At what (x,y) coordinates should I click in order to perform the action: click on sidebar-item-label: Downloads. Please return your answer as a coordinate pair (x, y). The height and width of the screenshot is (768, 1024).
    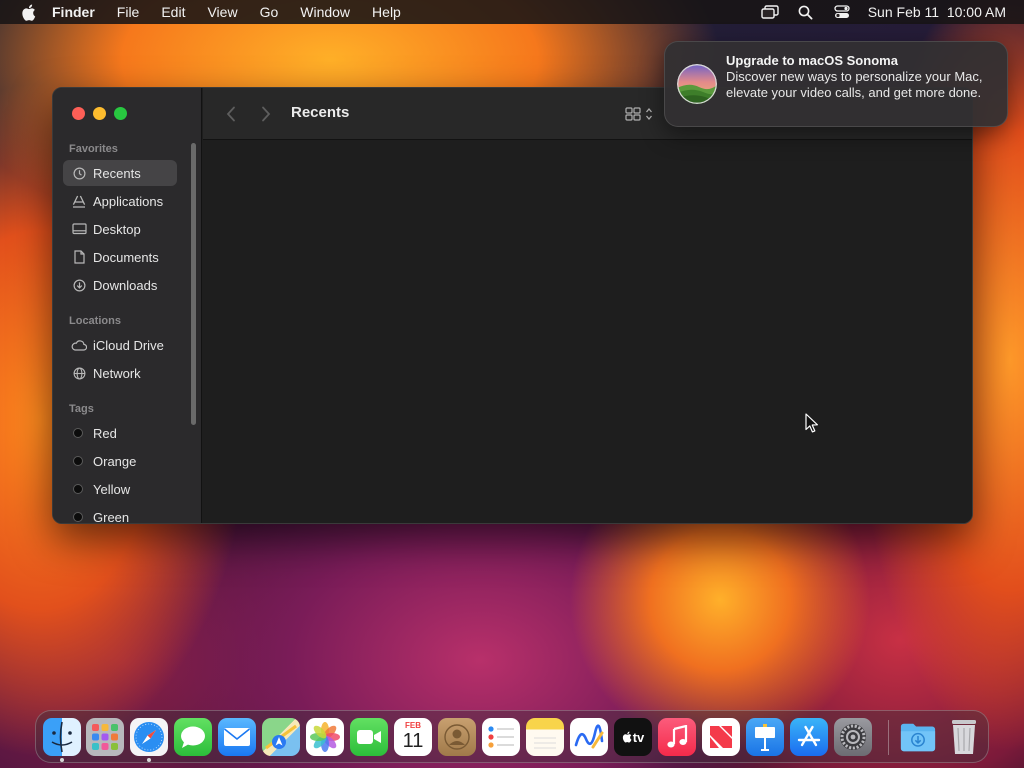
    Looking at the image, I should click on (125, 285).